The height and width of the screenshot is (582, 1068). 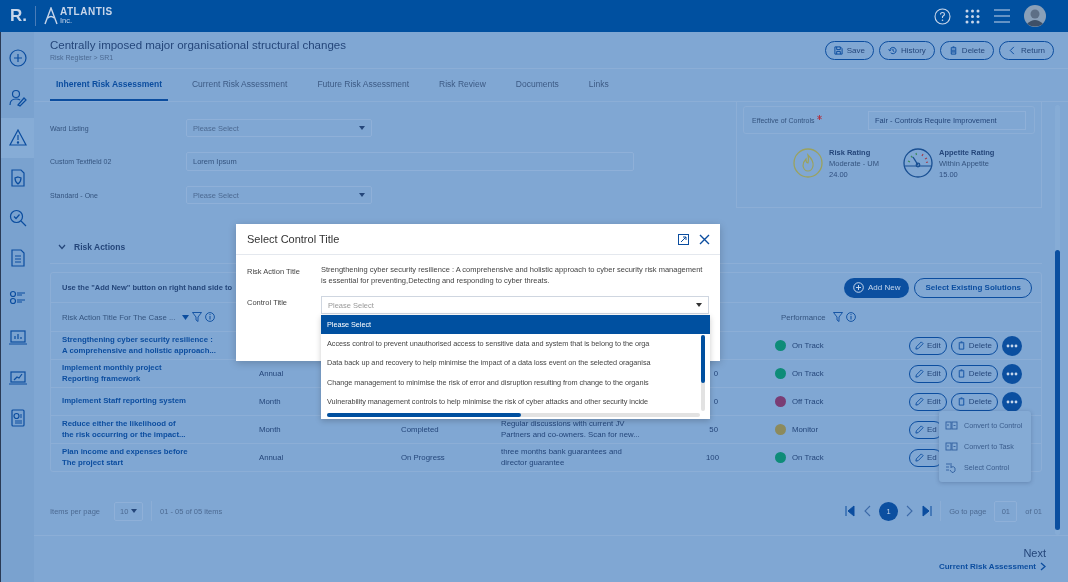 What do you see at coordinates (293, 239) in the screenshot?
I see `dialog-title: Select Control Title` at bounding box center [293, 239].